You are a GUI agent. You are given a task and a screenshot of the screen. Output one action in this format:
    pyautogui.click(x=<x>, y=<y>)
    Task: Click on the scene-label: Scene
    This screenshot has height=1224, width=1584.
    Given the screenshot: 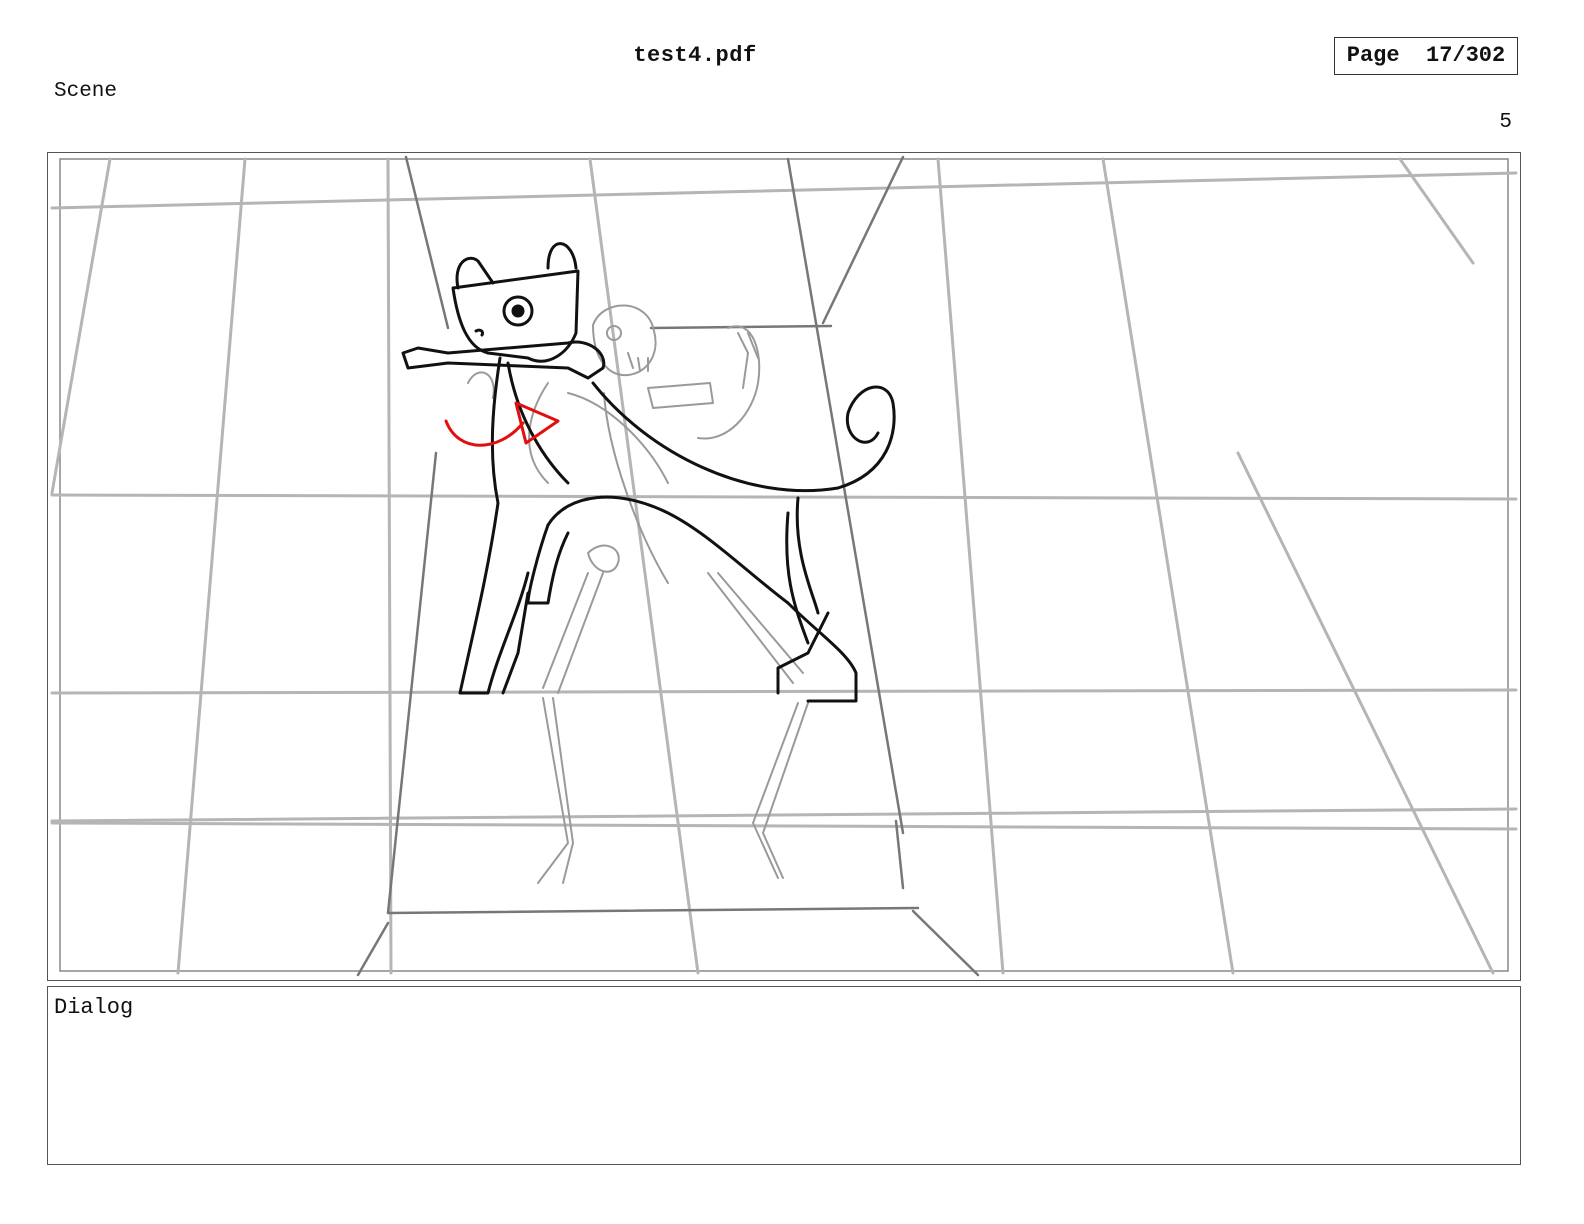 What is the action you would take?
    pyautogui.click(x=86, y=91)
    